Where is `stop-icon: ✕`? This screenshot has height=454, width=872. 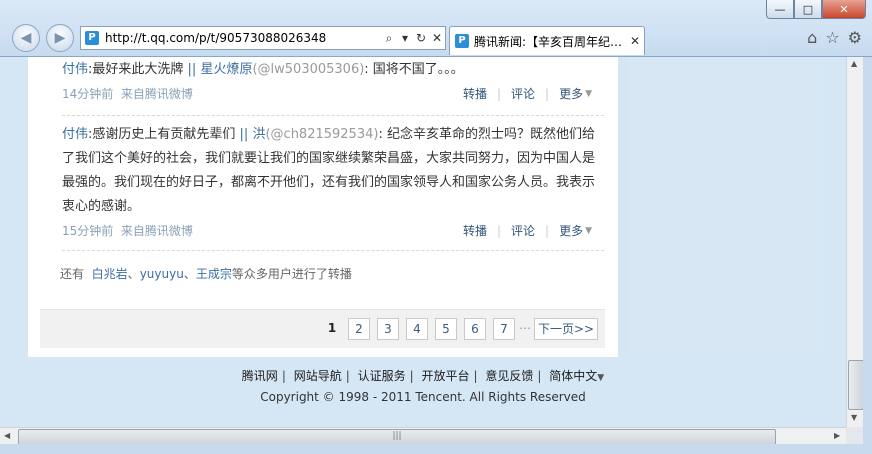 stop-icon: ✕ is located at coordinates (437, 38).